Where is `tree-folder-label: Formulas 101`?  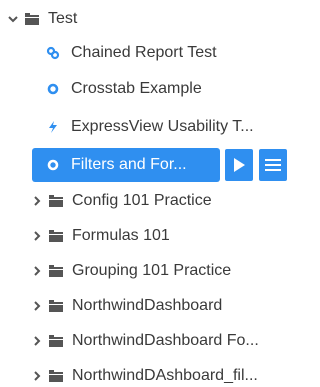
tree-folder-label: Formulas 101 is located at coordinates (121, 235).